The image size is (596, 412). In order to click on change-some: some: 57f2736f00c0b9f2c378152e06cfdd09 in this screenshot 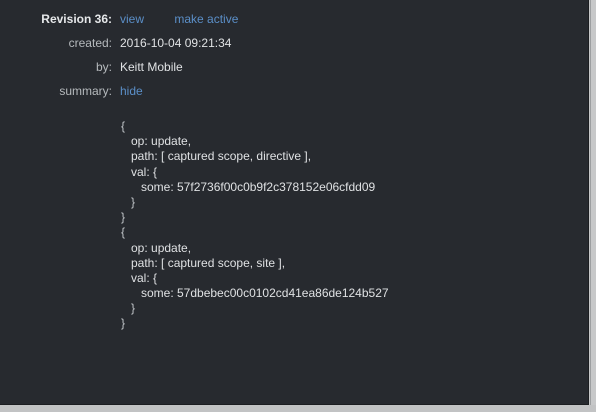, I will do `click(258, 186)`.